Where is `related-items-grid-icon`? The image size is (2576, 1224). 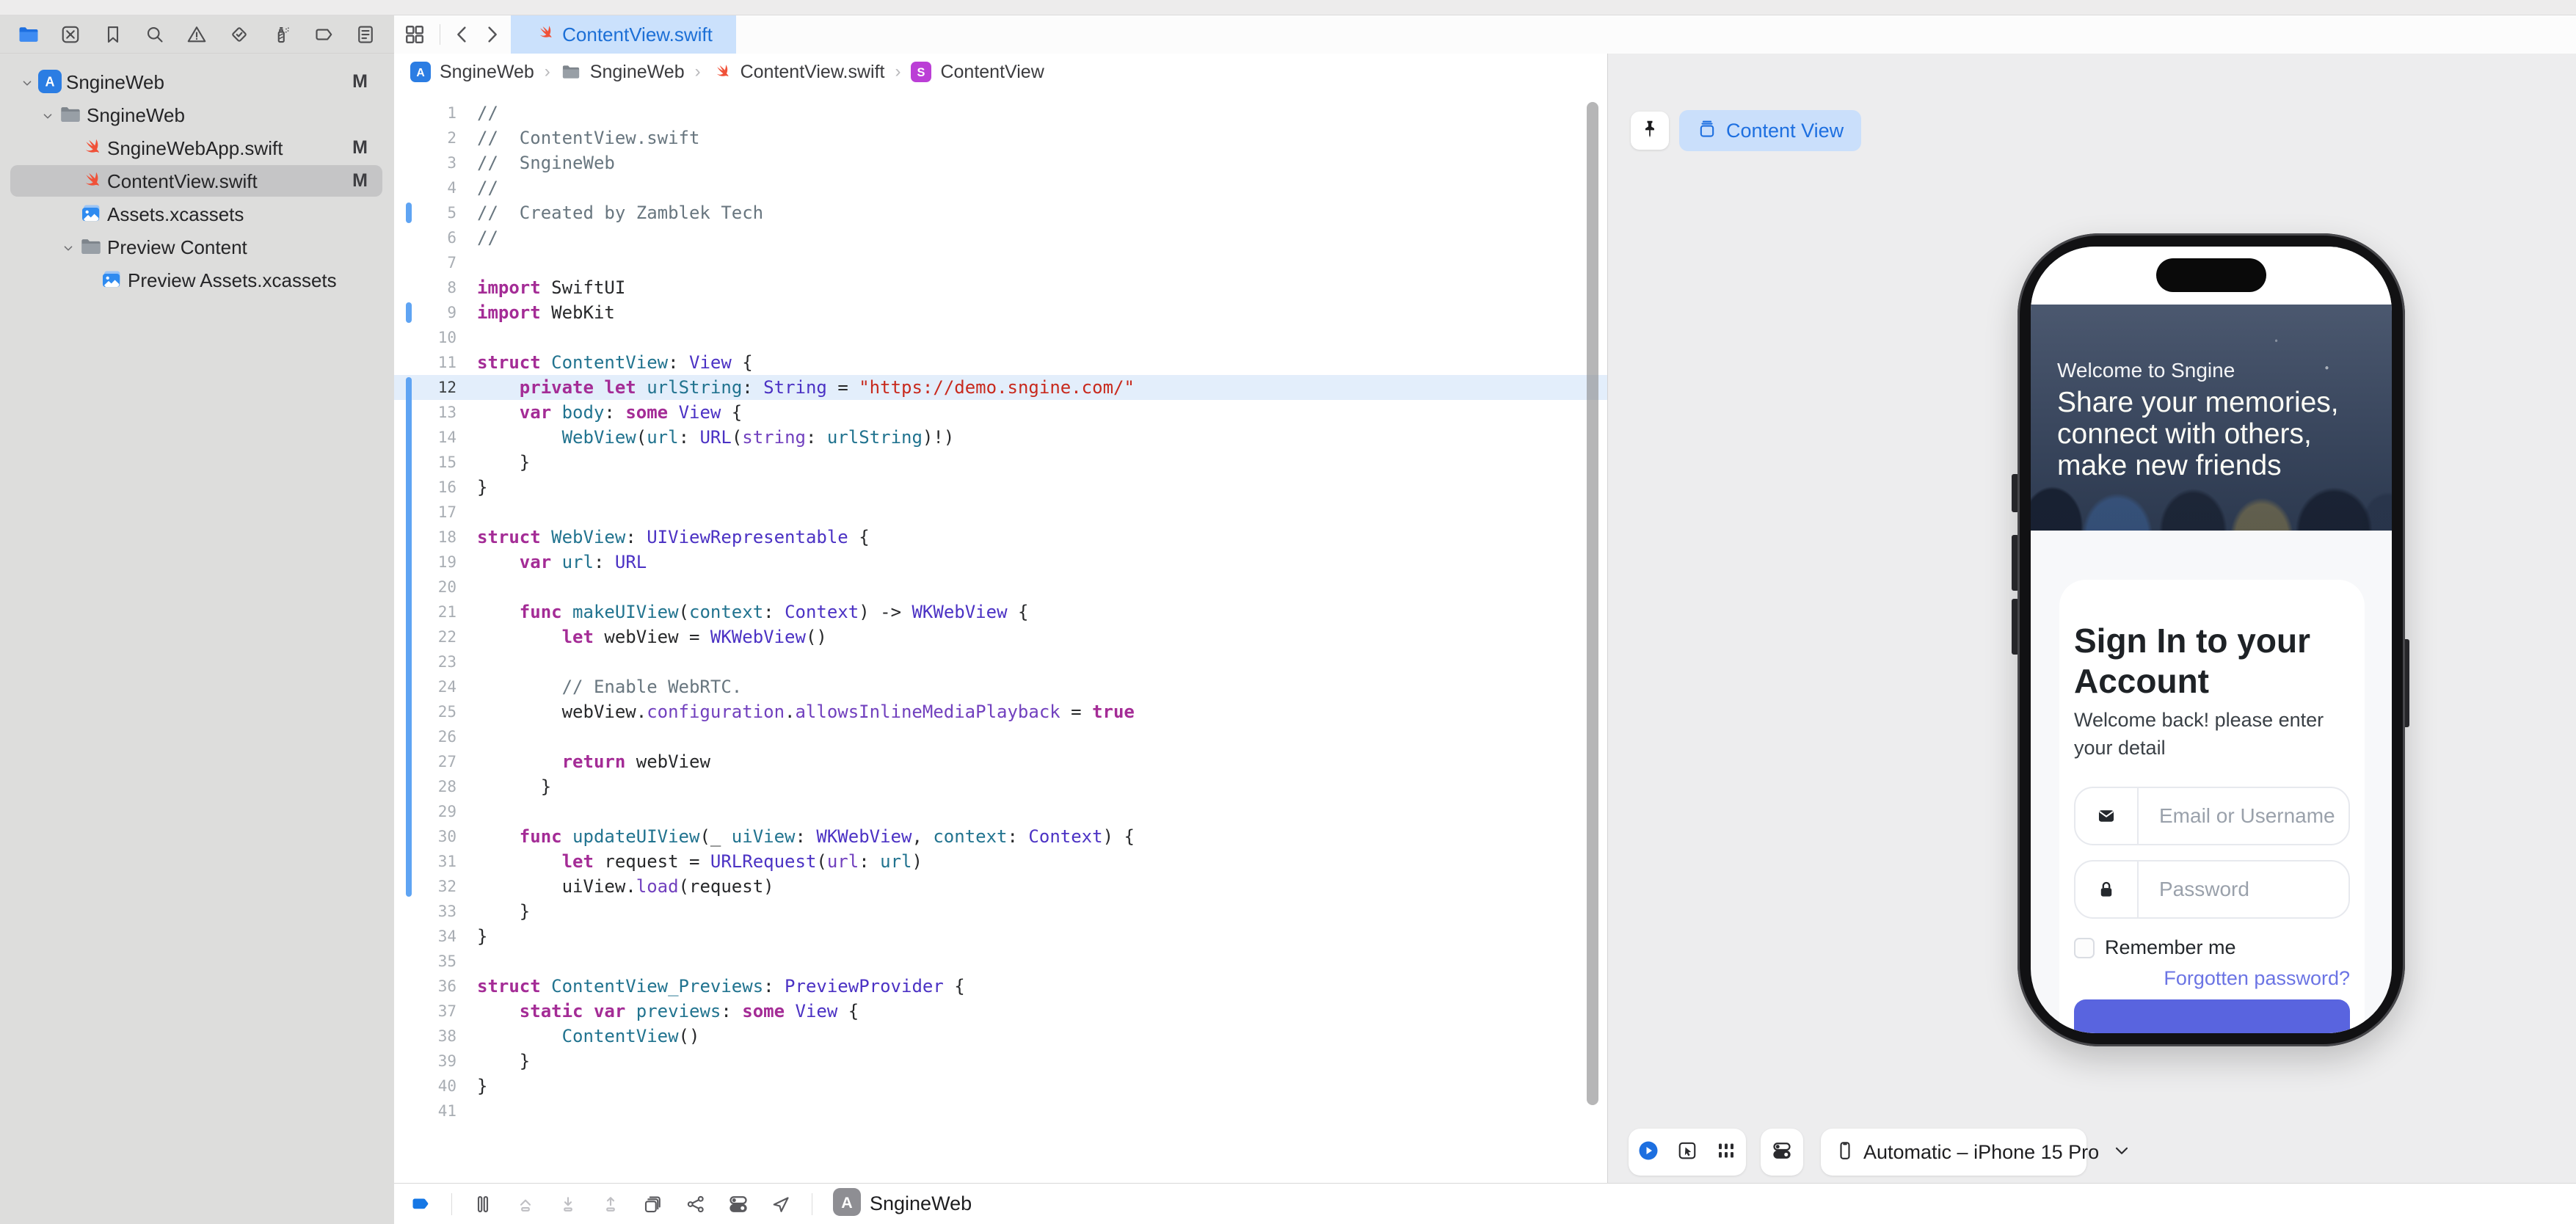
related-items-grid-icon is located at coordinates (414, 34).